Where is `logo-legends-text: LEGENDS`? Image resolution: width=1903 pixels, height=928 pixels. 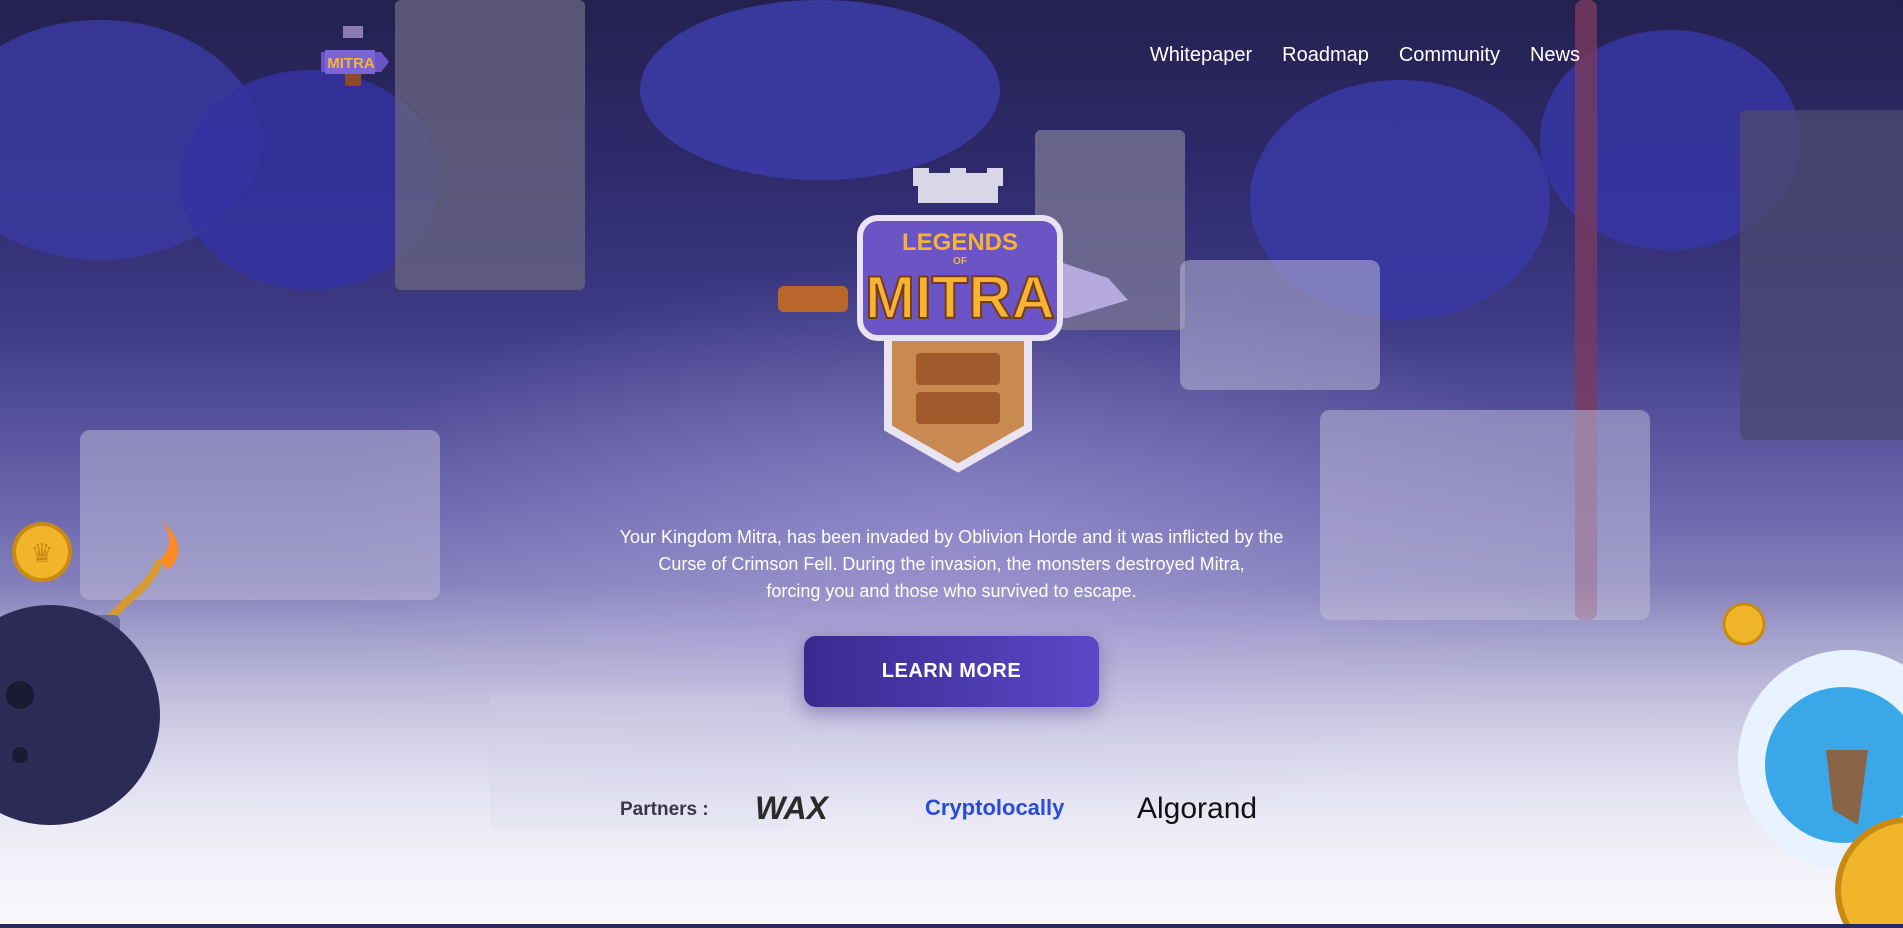 logo-legends-text: LEGENDS is located at coordinates (960, 242).